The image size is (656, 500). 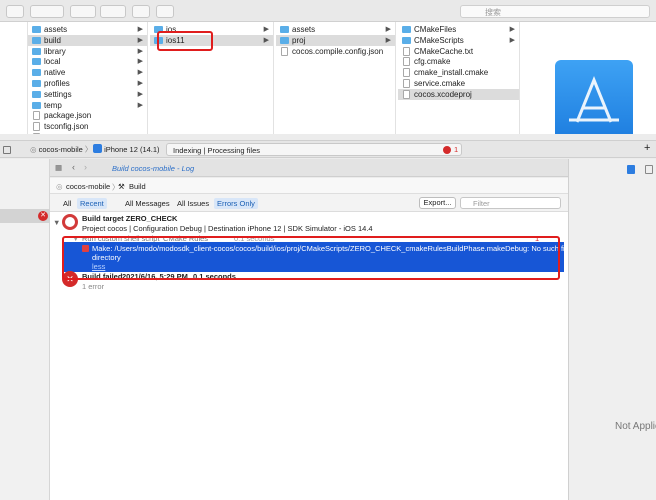 What do you see at coordinates (631, 169) in the screenshot?
I see `file-inspector-icon` at bounding box center [631, 169].